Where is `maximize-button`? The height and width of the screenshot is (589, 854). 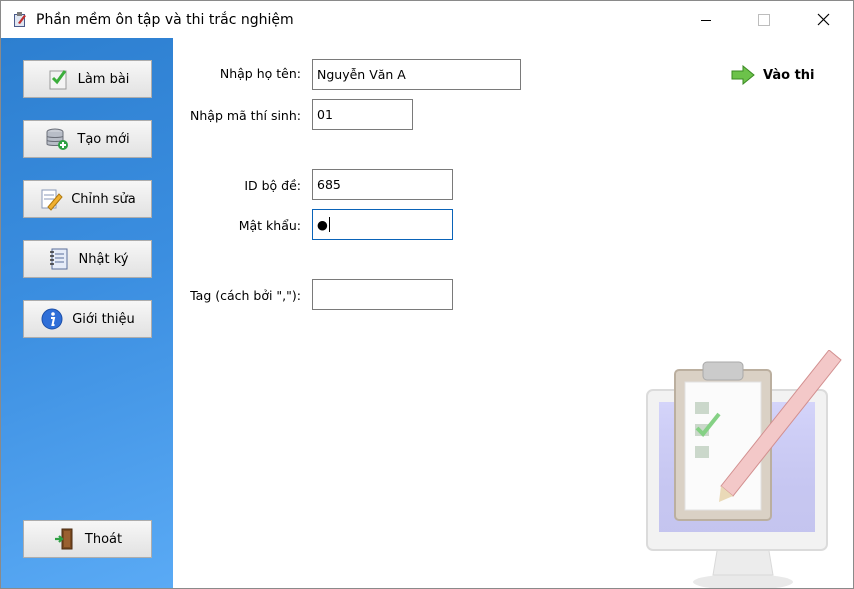
maximize-button is located at coordinates (764, 19).